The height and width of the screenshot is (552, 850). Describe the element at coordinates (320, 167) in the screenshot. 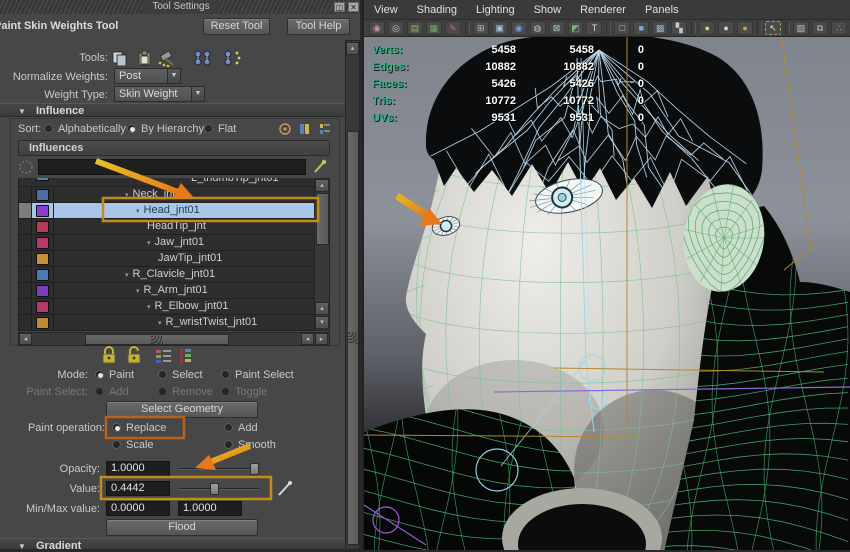

I see `pin-icon` at that location.